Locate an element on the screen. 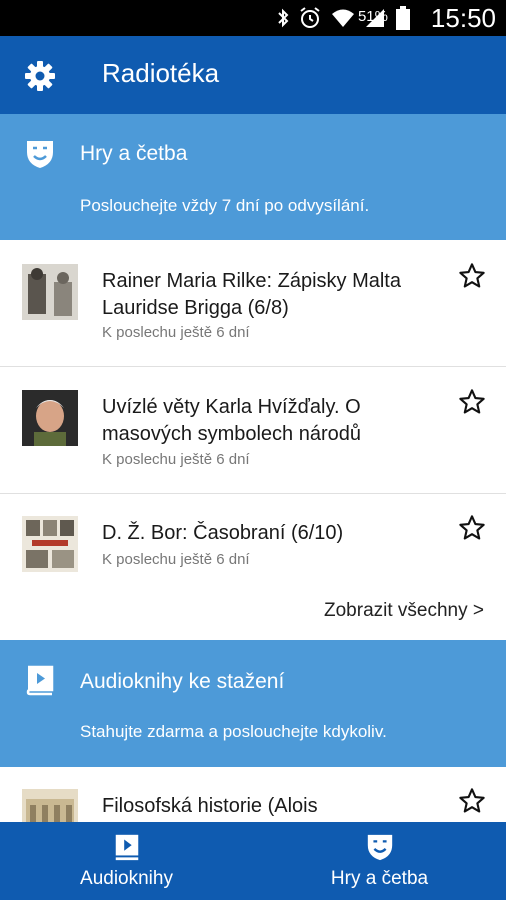  show-all-link: Zobrazit všechny > is located at coordinates (404, 611).